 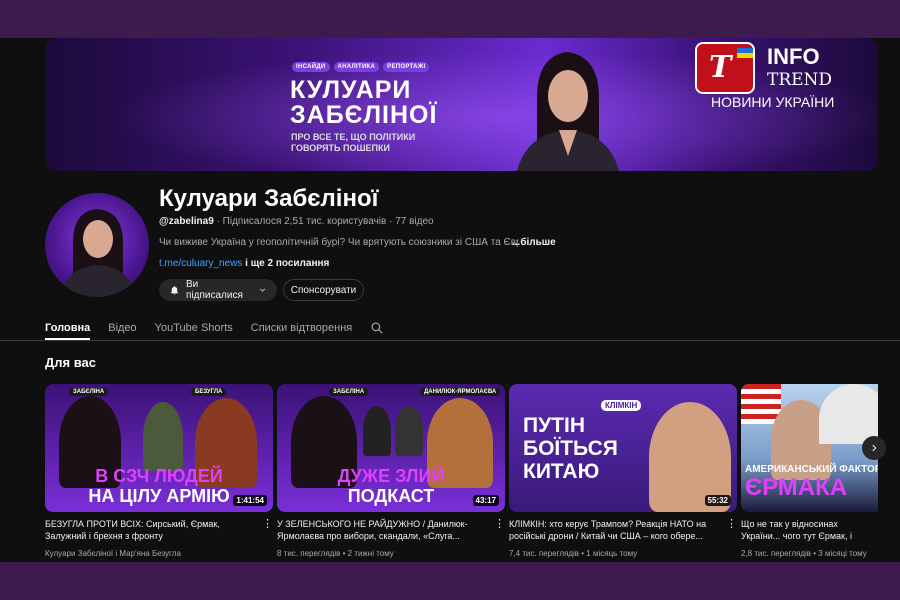 I want to click on telegram-link: t.me/culuary_news, so click(x=200, y=263).